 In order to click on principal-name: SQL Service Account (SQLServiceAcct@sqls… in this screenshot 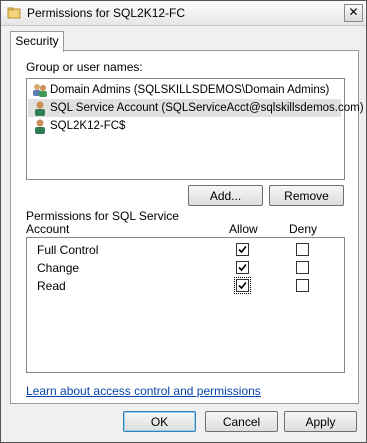, I will do `click(207, 108)`.